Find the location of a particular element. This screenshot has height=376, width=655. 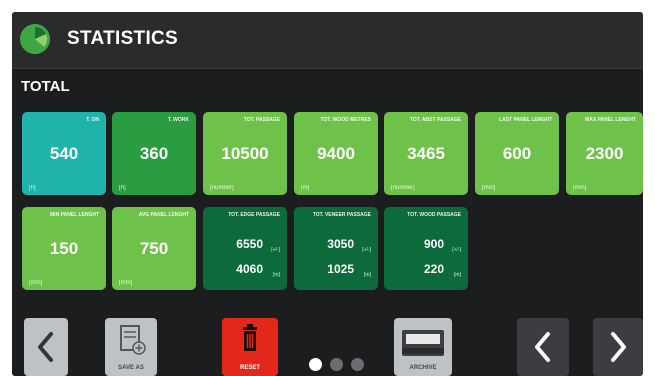

stat-tile-min-panel: MIN PANEL LENGHT 150 [mm] is located at coordinates (64, 248).